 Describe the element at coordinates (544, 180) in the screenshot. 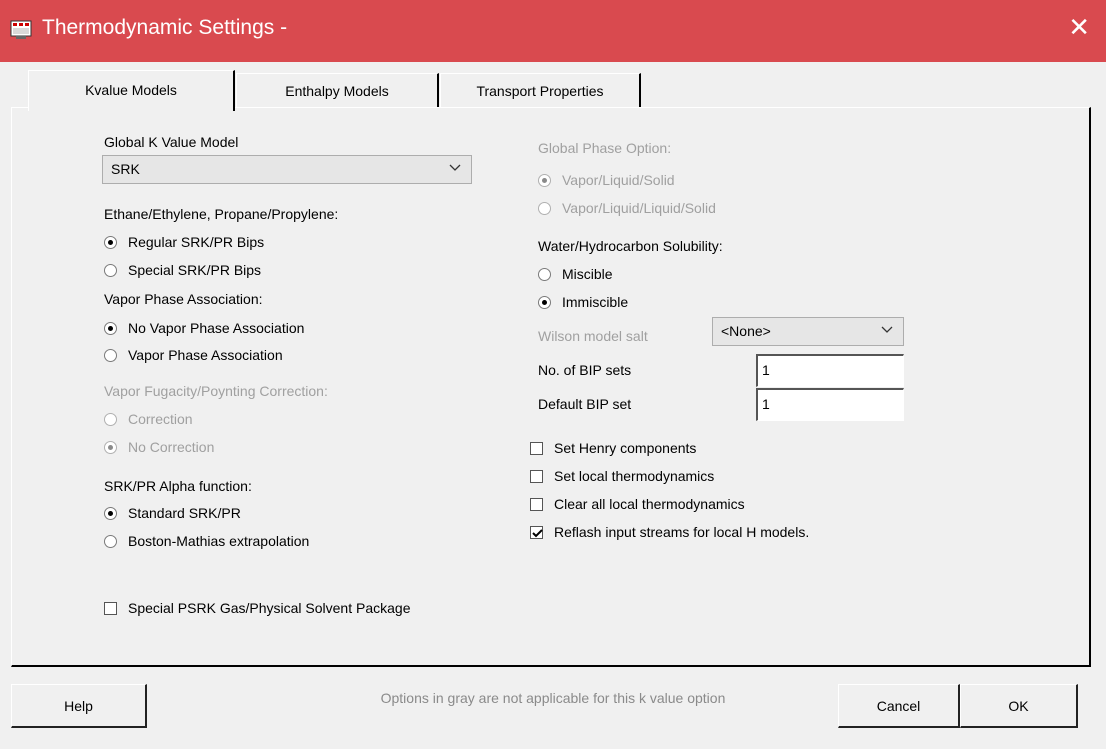

I see `vls-radio` at that location.